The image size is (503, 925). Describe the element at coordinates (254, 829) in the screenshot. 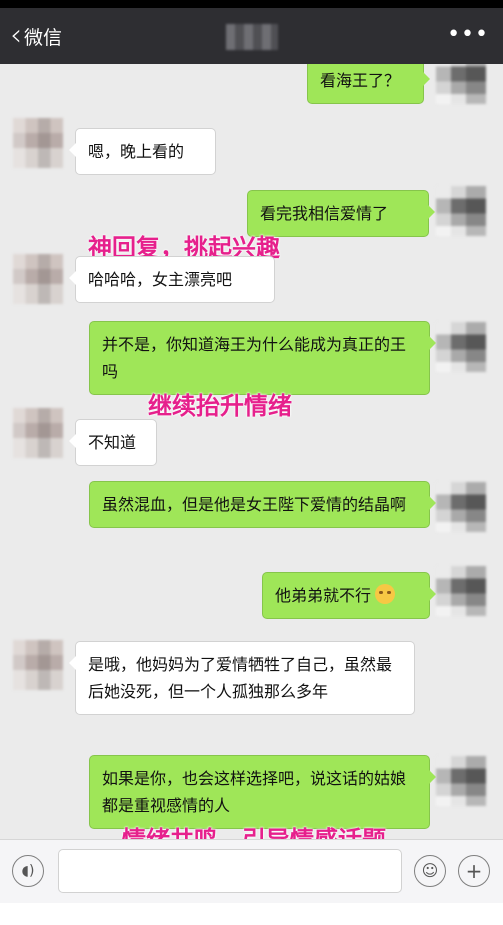

I see `annotation-text: 情绪共鸣，引导情感话题` at that location.